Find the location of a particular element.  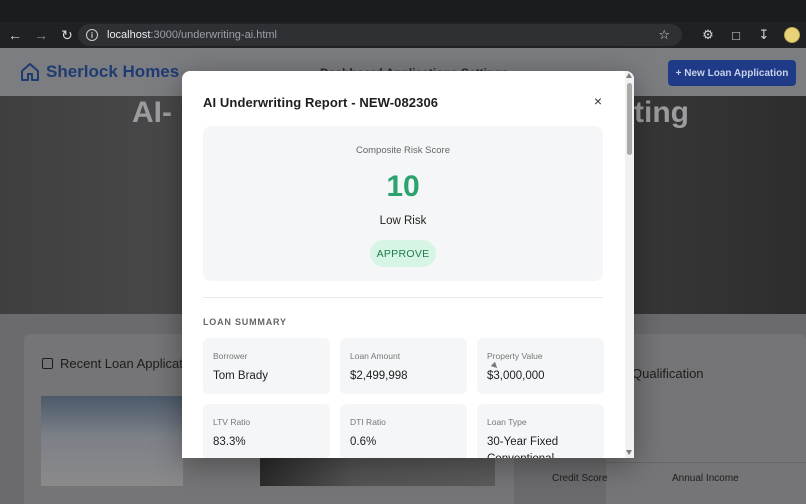

url-path: :3000/underwriting-ai.html is located at coordinates (213, 35).